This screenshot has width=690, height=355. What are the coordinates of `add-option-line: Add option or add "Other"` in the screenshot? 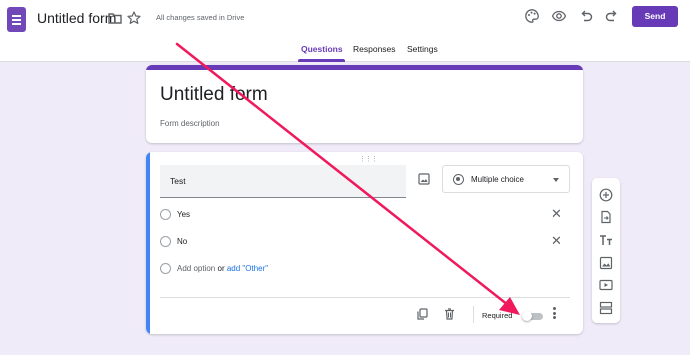 It's located at (222, 268).